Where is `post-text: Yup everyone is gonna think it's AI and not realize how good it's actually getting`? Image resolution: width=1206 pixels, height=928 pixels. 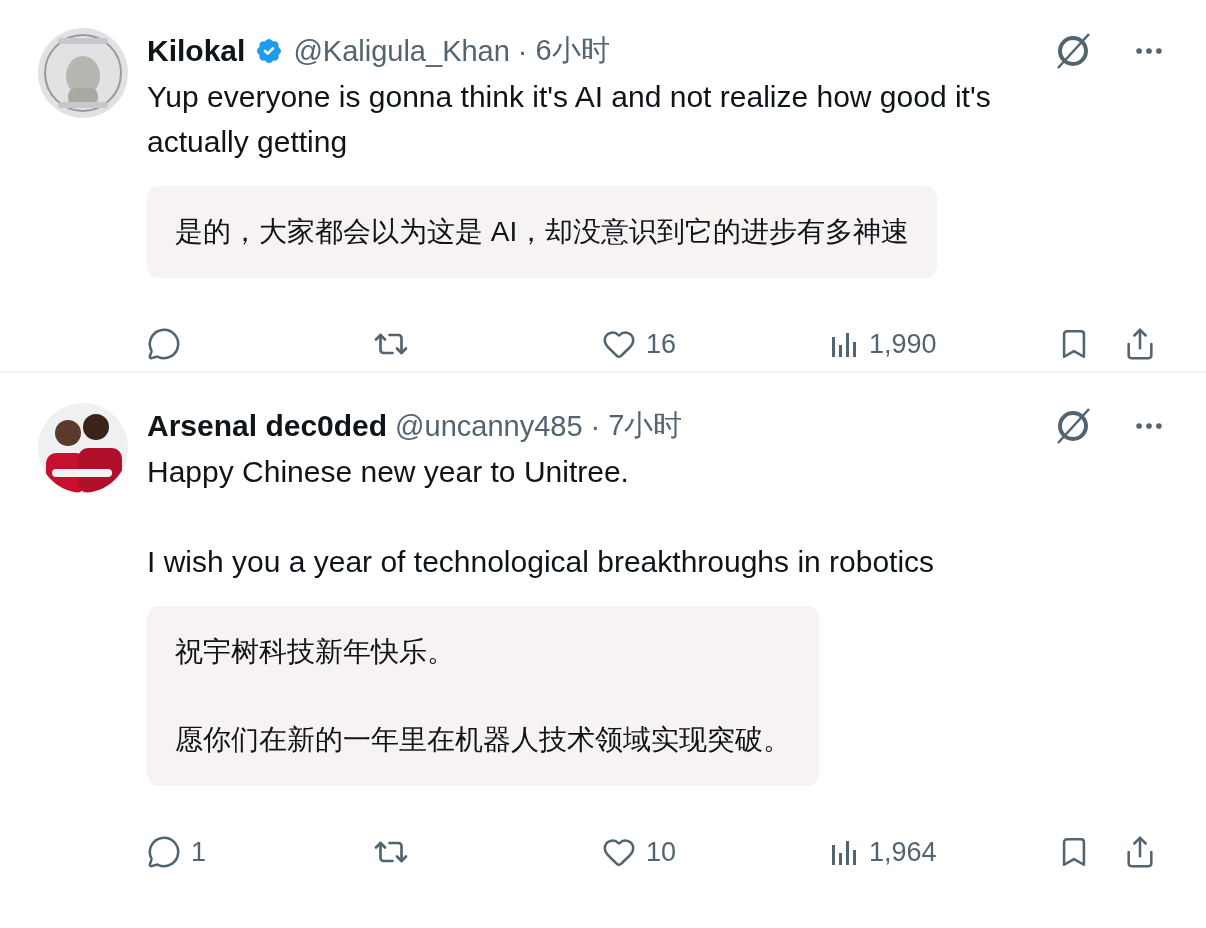
post-text: Yup everyone is gonna think it's AI and not realize how good it's actually getting is located at coordinates (569, 119).